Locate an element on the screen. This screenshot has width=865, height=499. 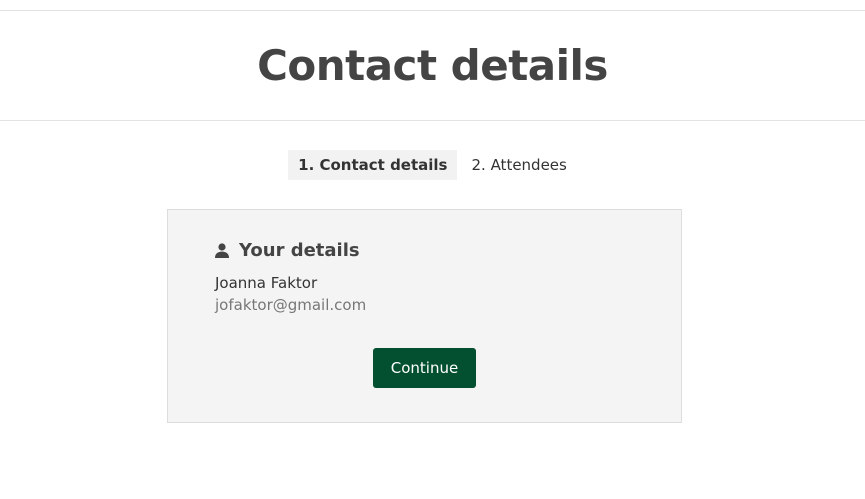
continue-button: Continue is located at coordinates (424, 368).